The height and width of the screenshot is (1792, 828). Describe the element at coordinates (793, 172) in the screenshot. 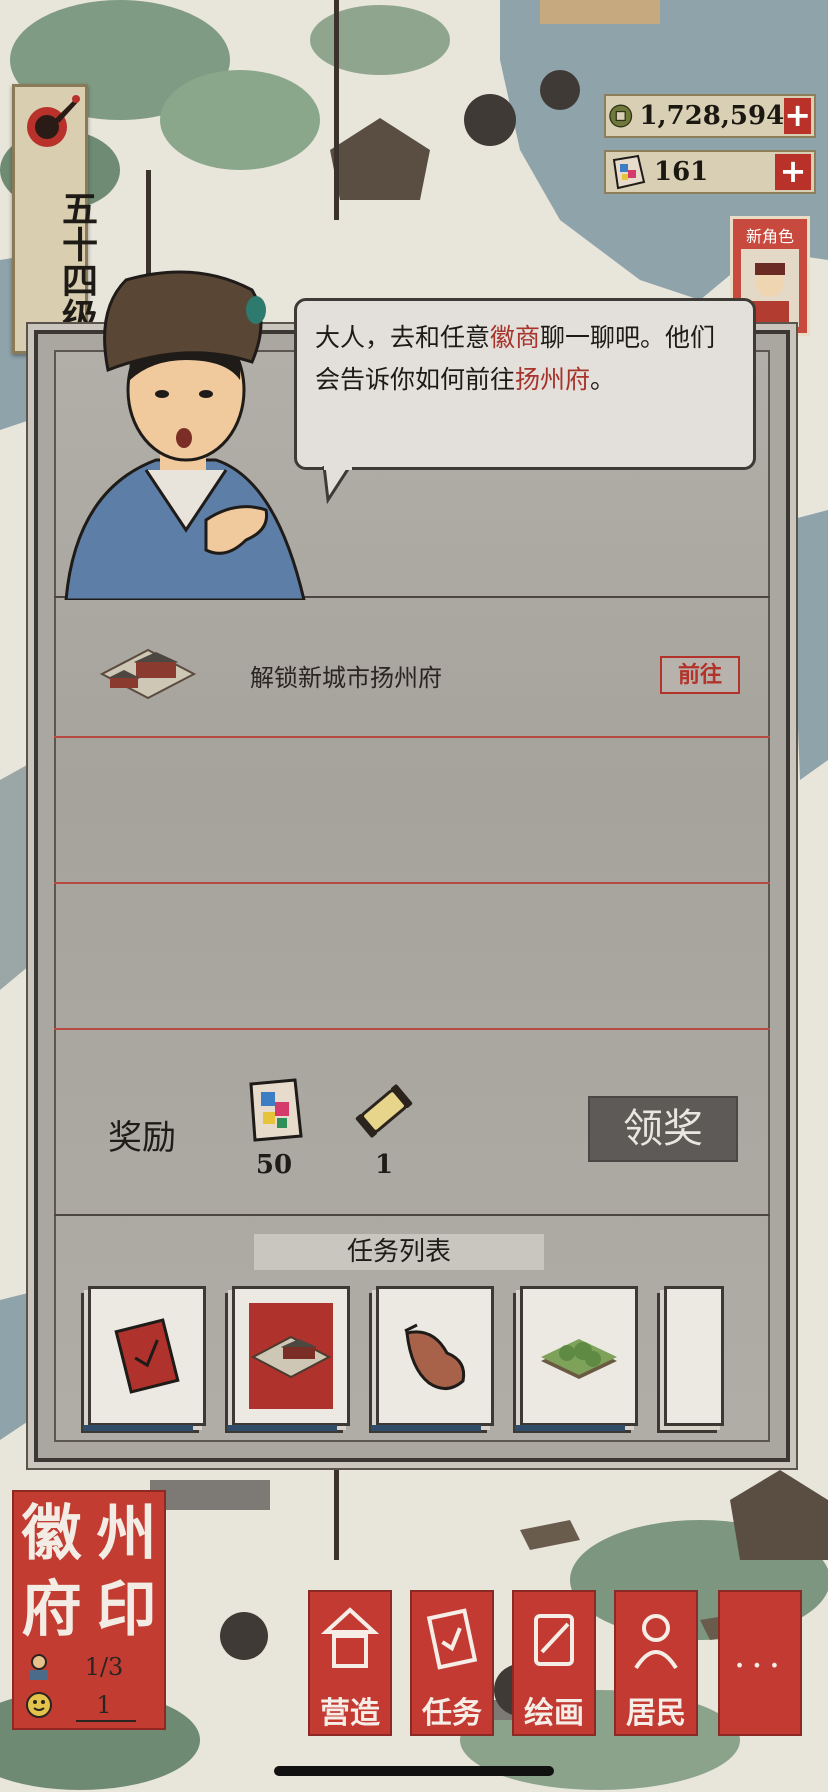

I see `add-tickets-button: +` at that location.